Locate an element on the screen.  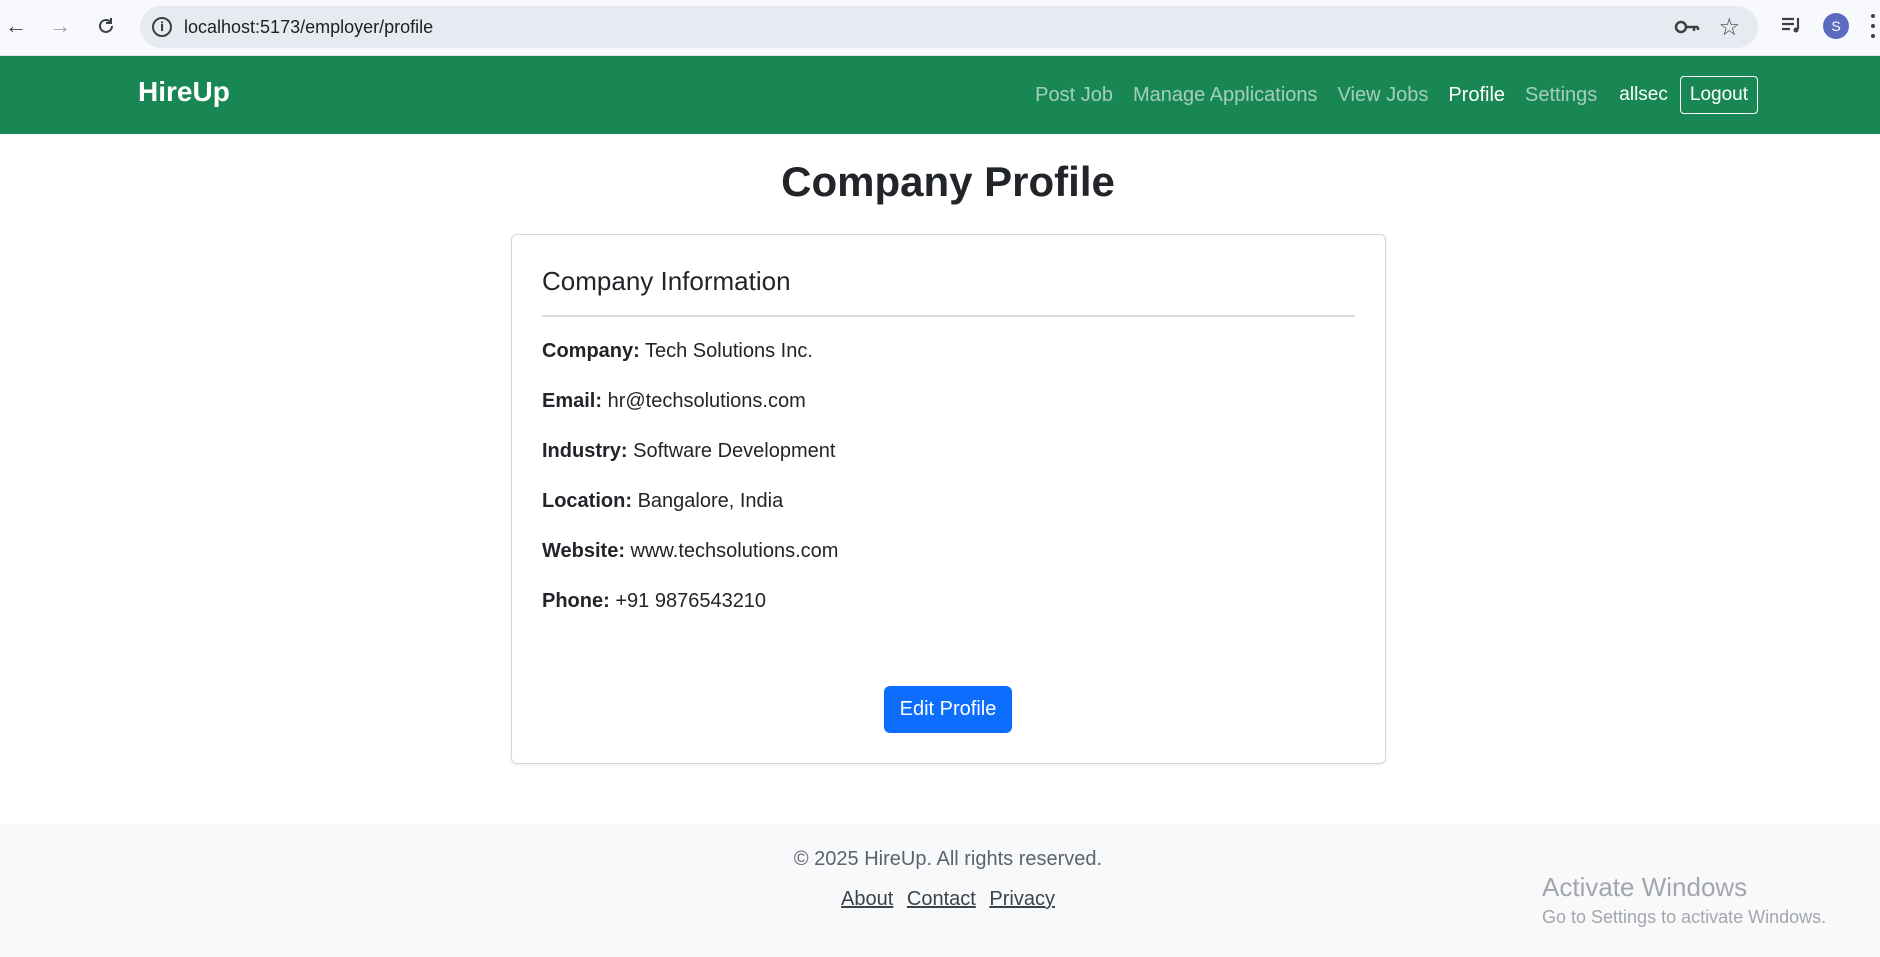
password-key-icon is located at coordinates (1687, 27).